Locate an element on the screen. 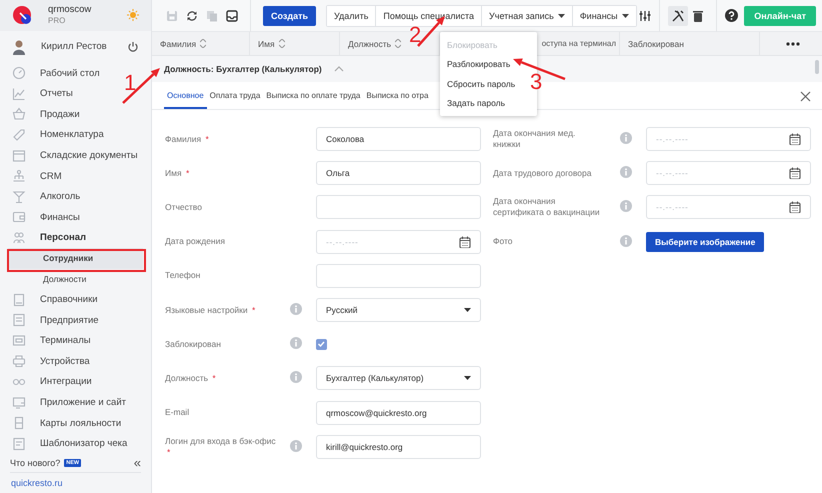 The width and height of the screenshot is (822, 493). more-icon is located at coordinates (793, 44).